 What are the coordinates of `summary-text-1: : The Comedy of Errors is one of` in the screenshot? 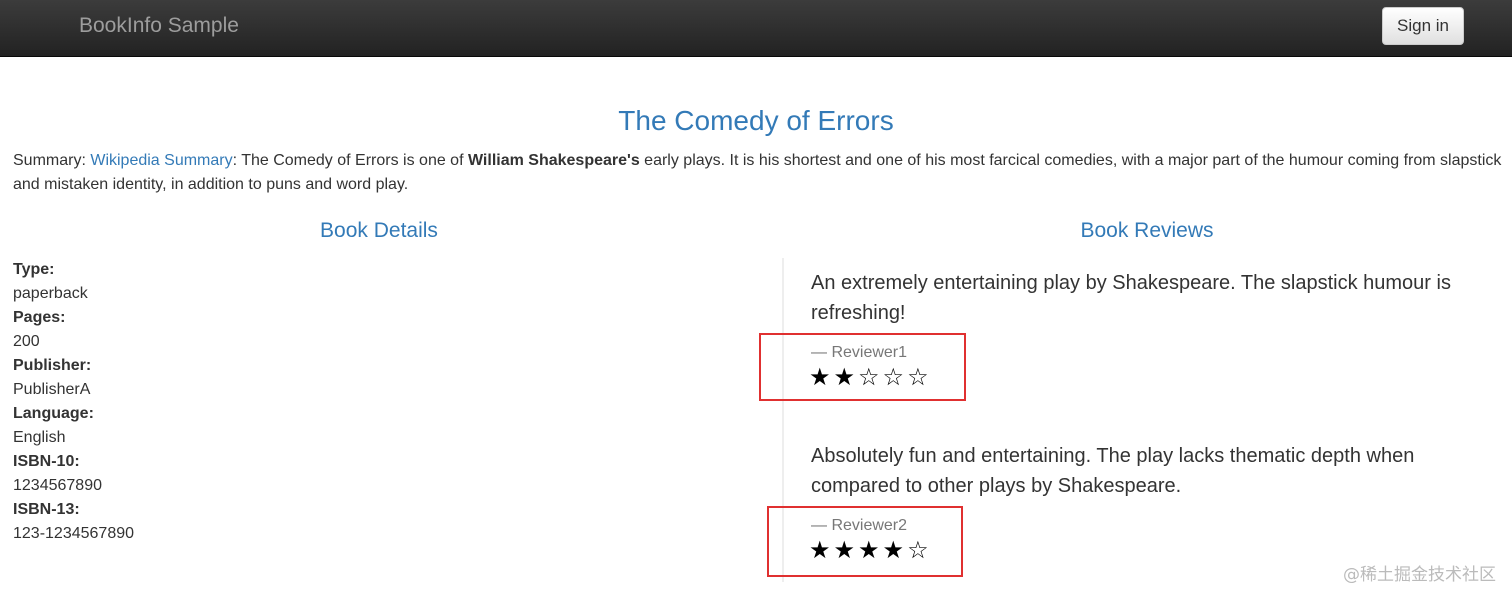 It's located at (350, 160).